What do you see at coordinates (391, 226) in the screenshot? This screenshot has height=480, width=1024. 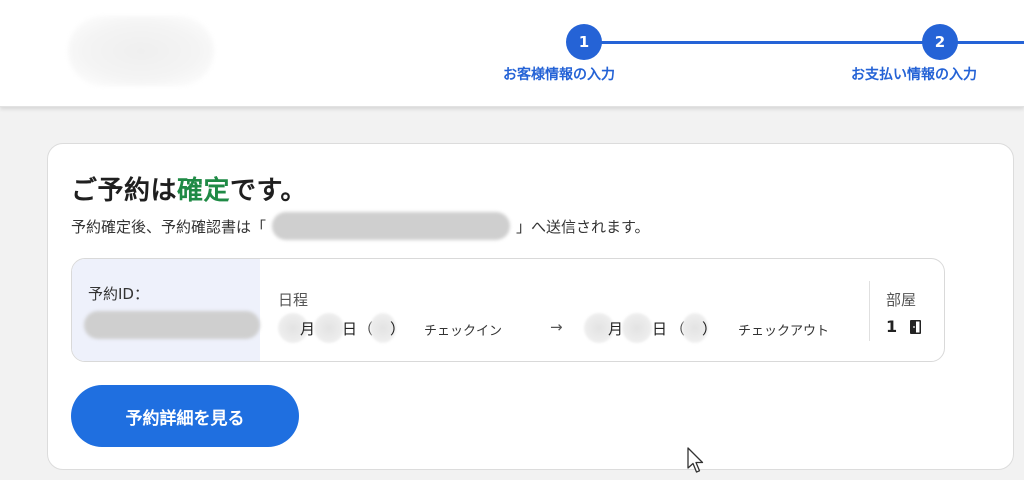 I see `email-redacted` at bounding box center [391, 226].